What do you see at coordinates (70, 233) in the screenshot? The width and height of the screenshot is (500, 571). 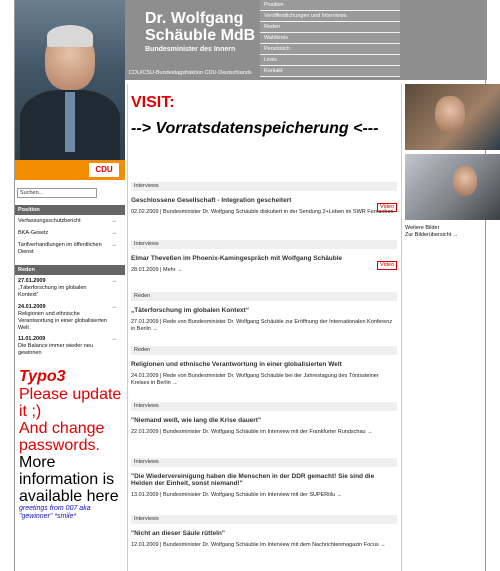 I see `sidebar-item-bka: BKA-Gesetz →` at bounding box center [70, 233].